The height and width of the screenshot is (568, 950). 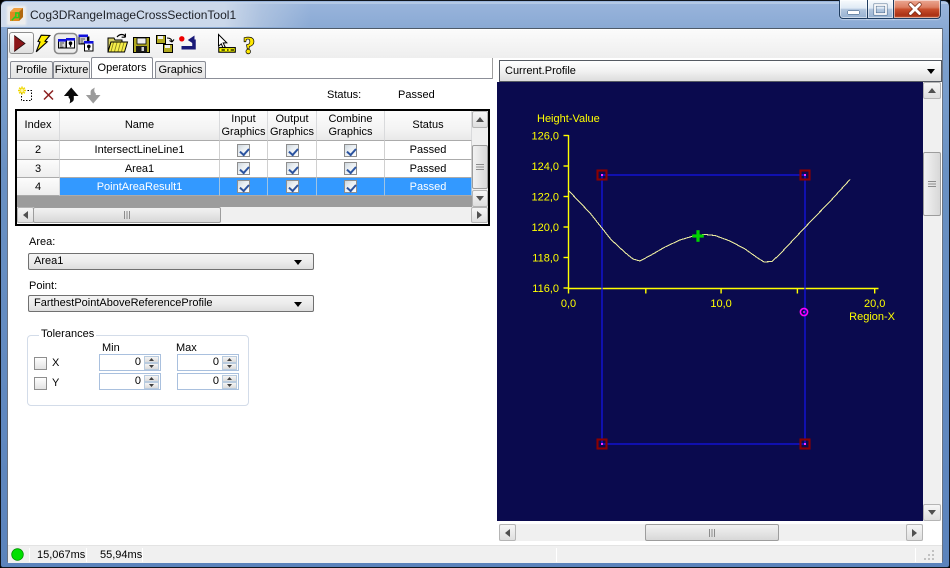 I want to click on svg-text: 122,0, so click(x=545, y=198).